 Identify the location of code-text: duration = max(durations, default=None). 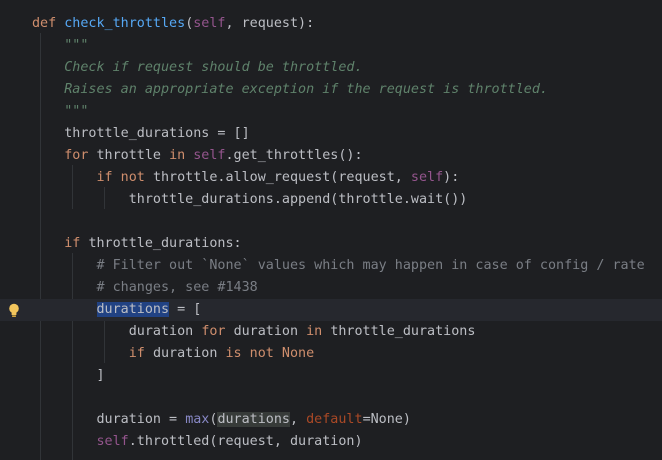
(221, 420).